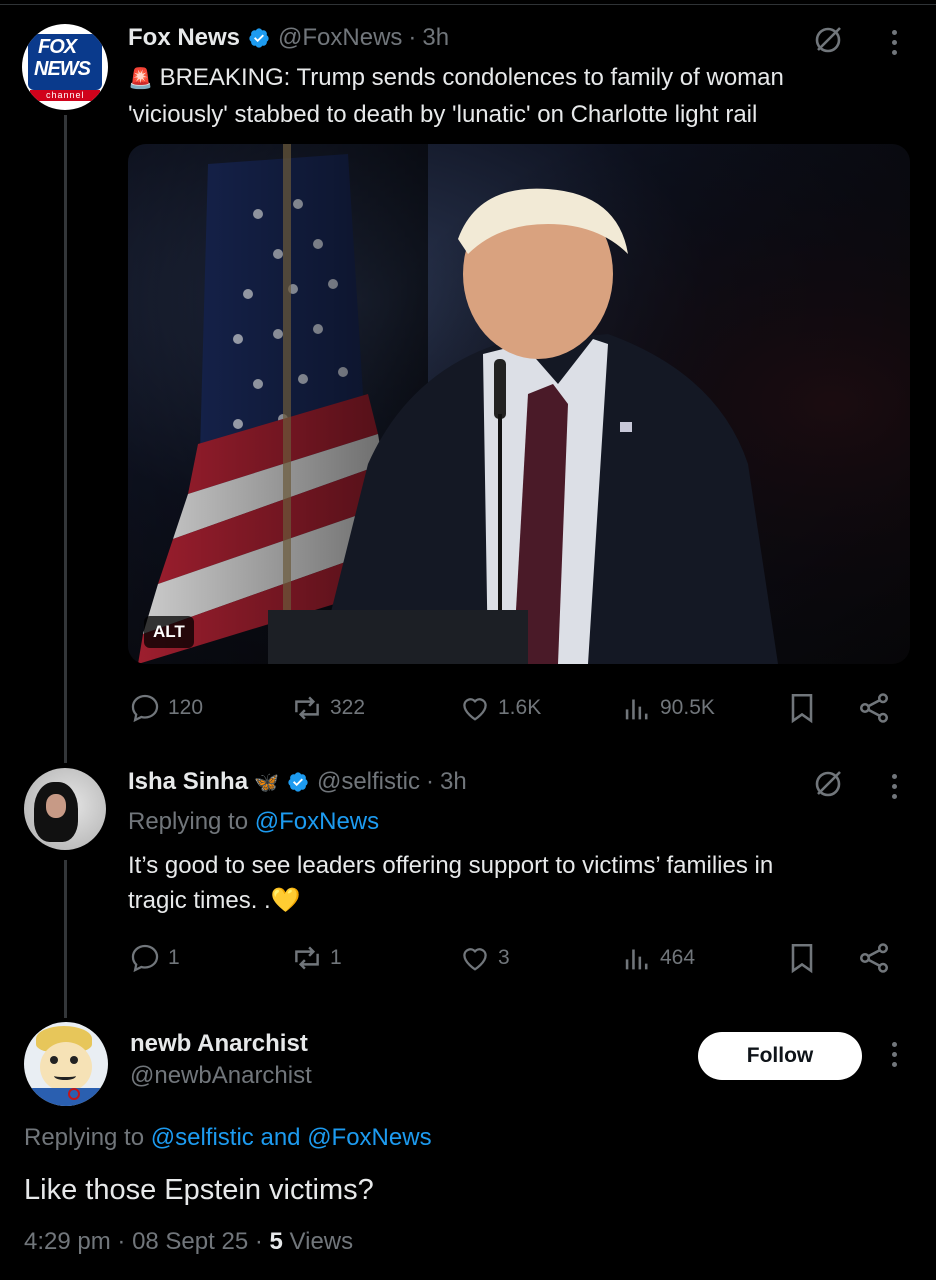 Image resolution: width=936 pixels, height=1280 pixels. Describe the element at coordinates (140, 79) in the screenshot. I see `siren-emoji: 🚨` at that location.